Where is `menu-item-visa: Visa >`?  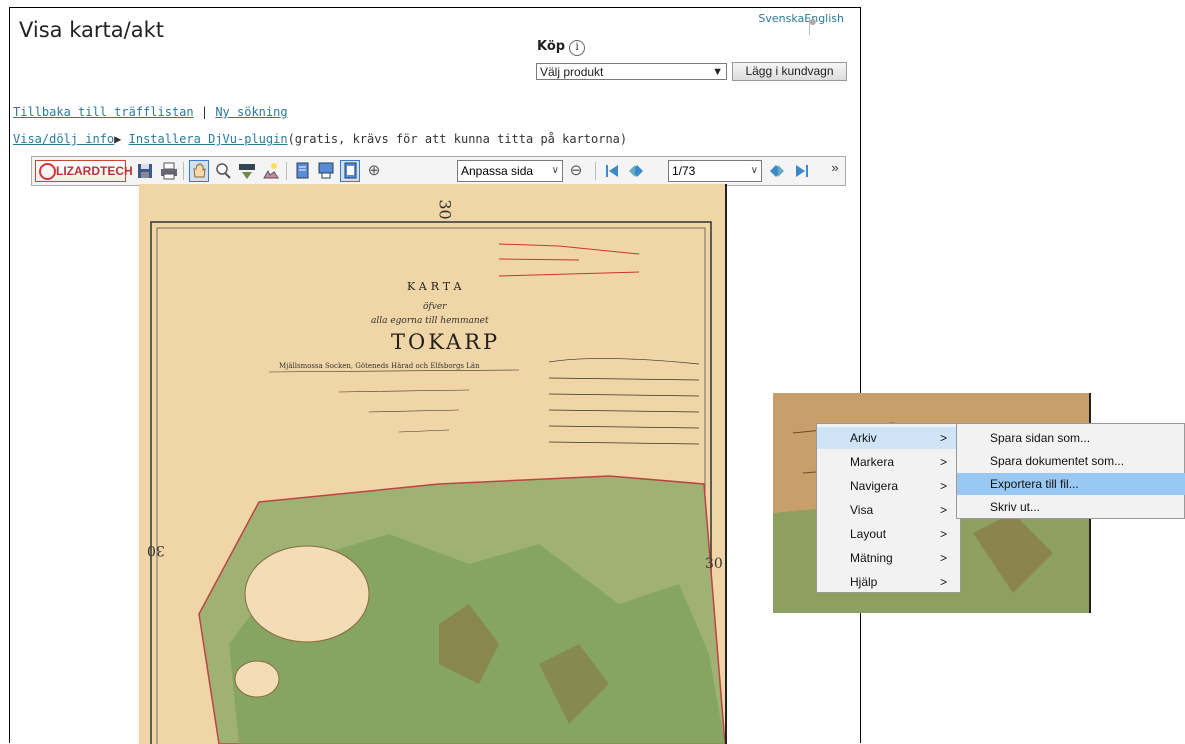
menu-item-visa: Visa > is located at coordinates (888, 510).